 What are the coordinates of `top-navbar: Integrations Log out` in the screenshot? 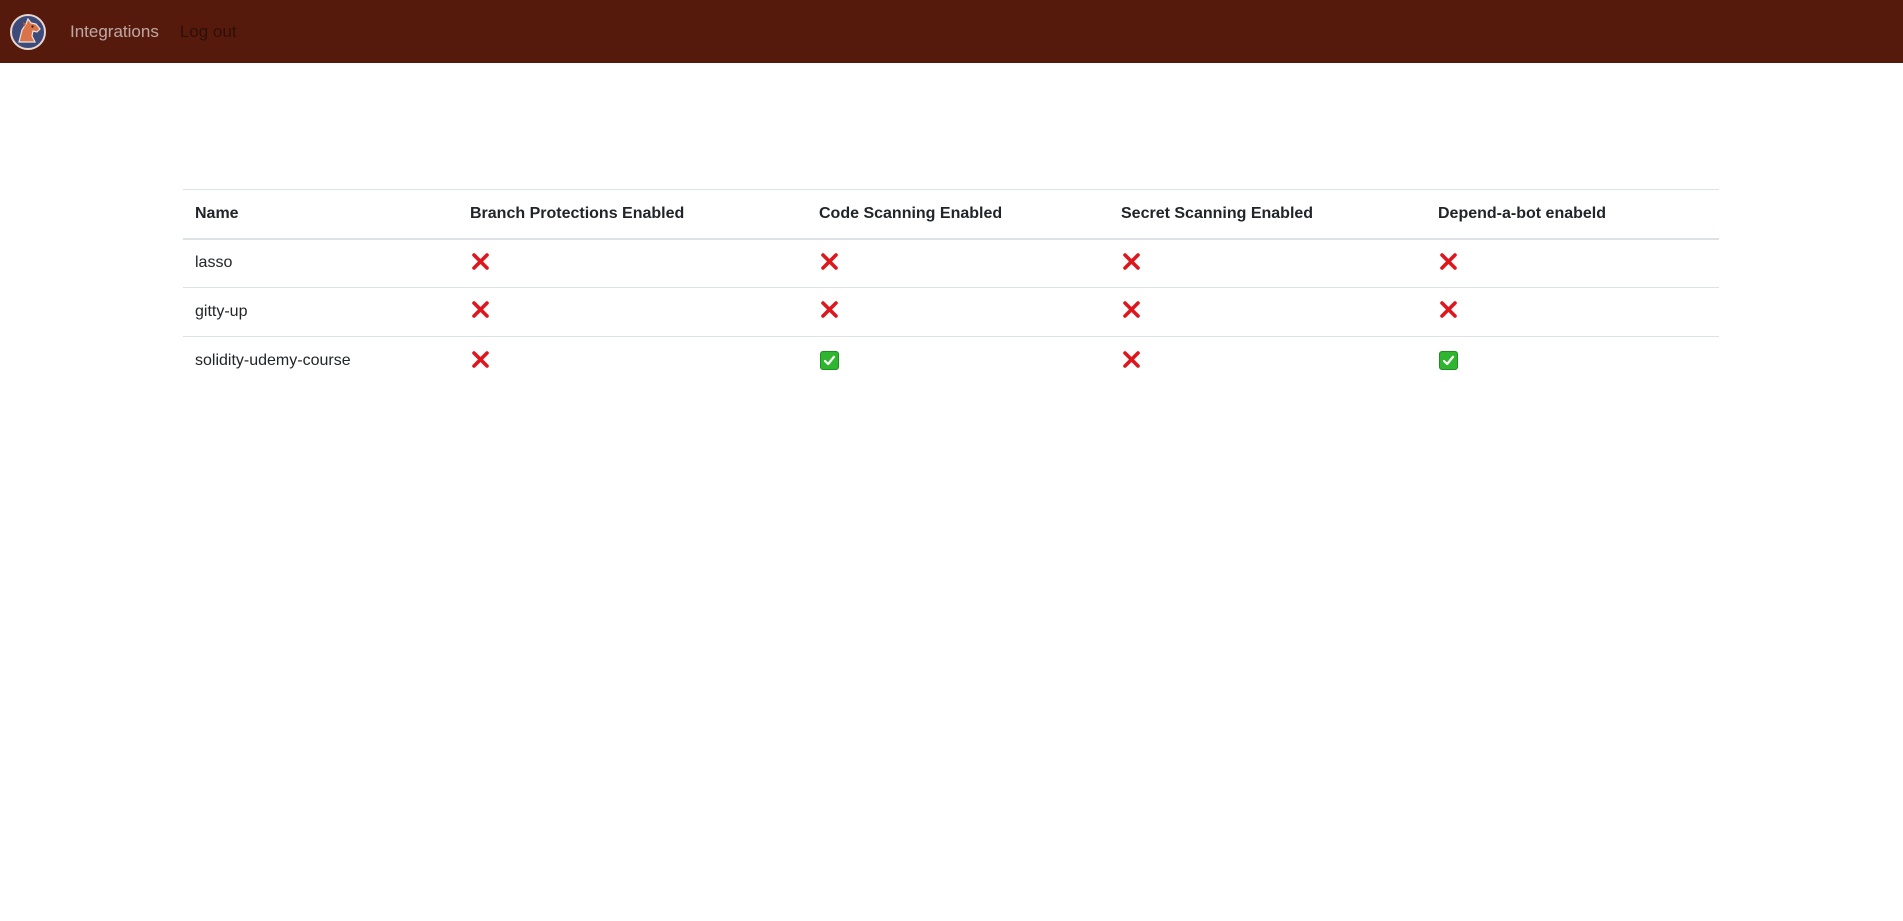 It's located at (951, 31).